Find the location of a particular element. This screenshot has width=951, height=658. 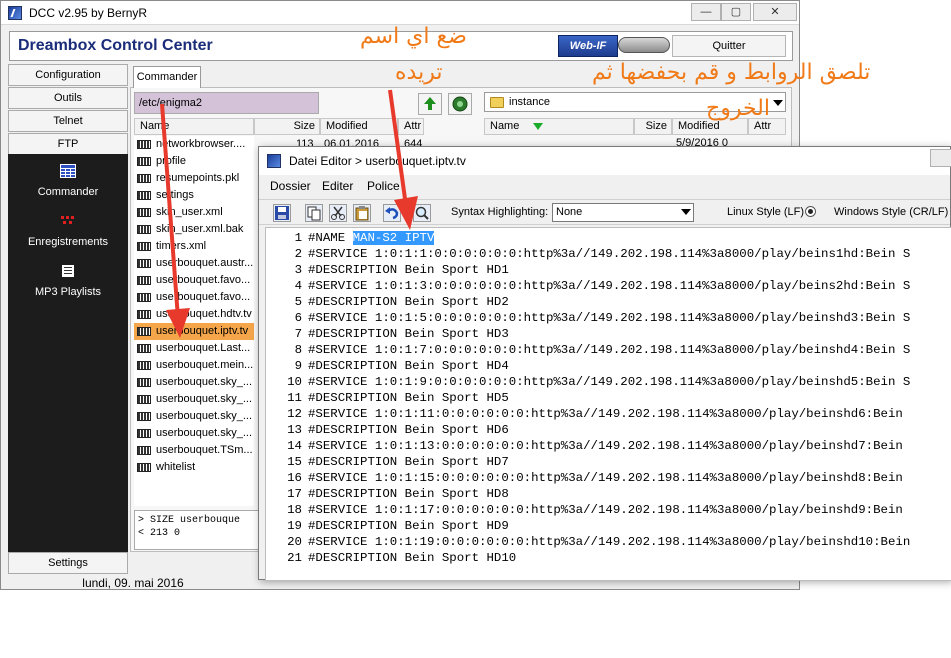

line-number: 15 is located at coordinates (294, 462).